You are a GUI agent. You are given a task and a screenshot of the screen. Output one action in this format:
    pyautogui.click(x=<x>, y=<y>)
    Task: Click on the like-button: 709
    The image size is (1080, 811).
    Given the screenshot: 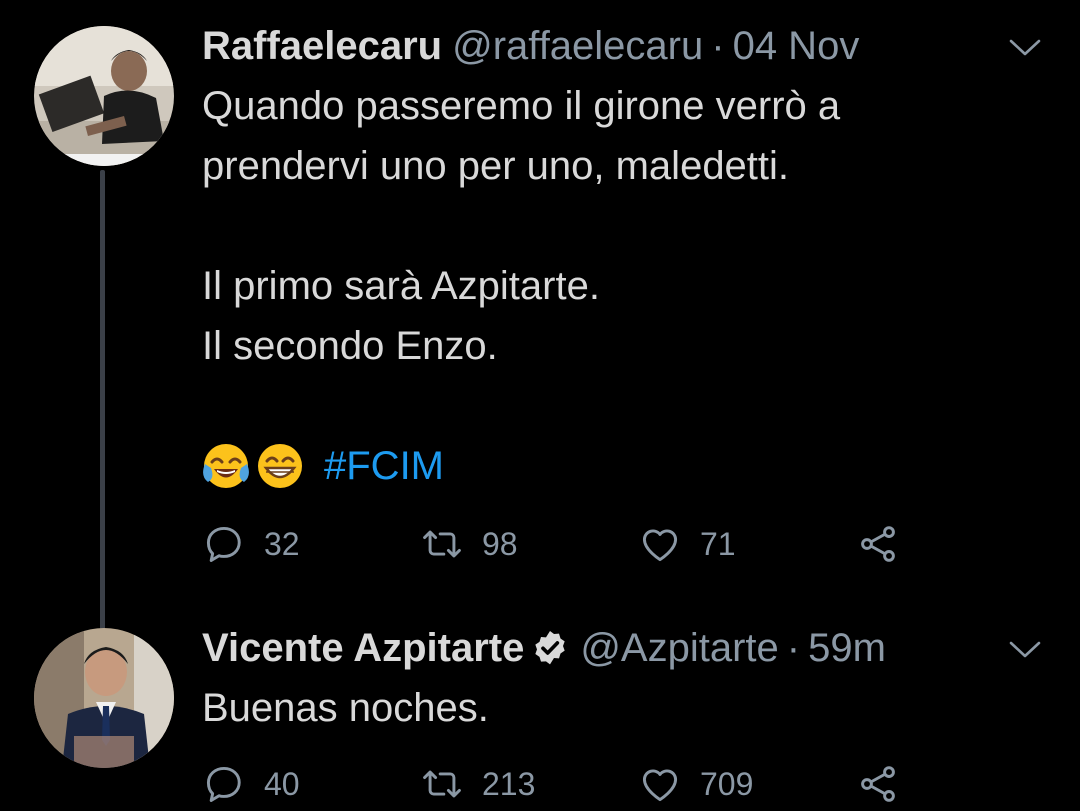 What is the action you would take?
    pyautogui.click(x=695, y=784)
    